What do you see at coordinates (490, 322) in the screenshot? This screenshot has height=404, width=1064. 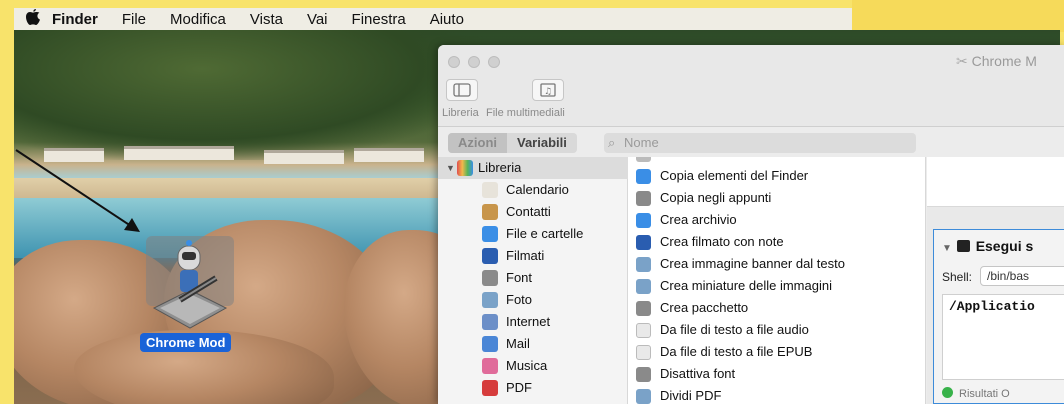 I see `globe-icon` at bounding box center [490, 322].